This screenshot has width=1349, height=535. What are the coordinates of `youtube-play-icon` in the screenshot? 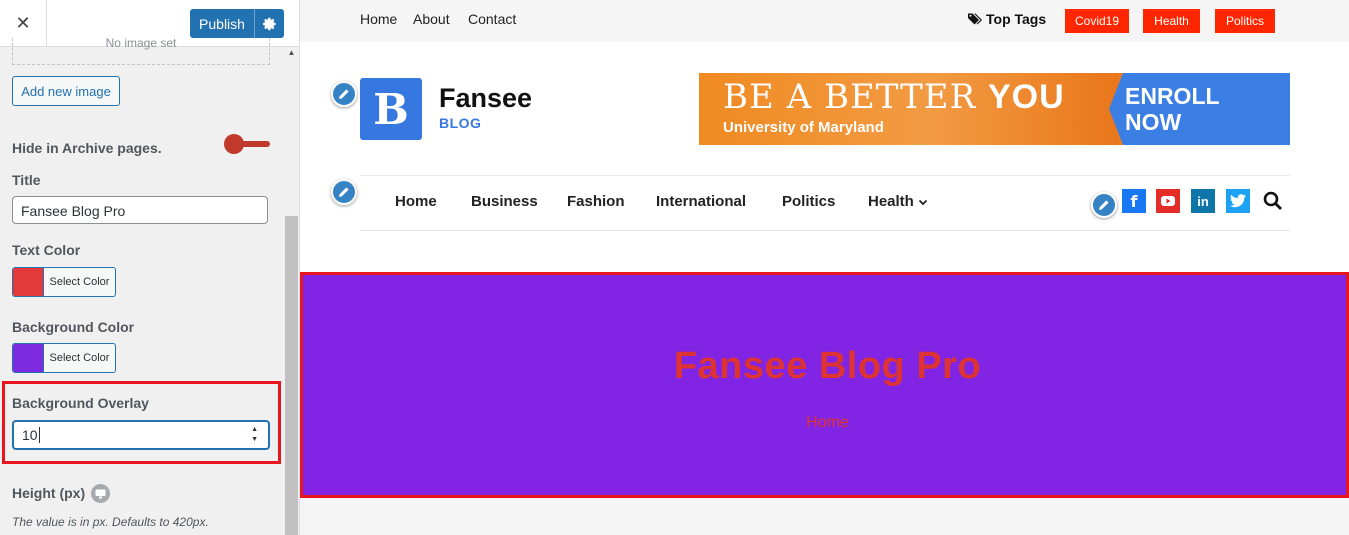 It's located at (1168, 201).